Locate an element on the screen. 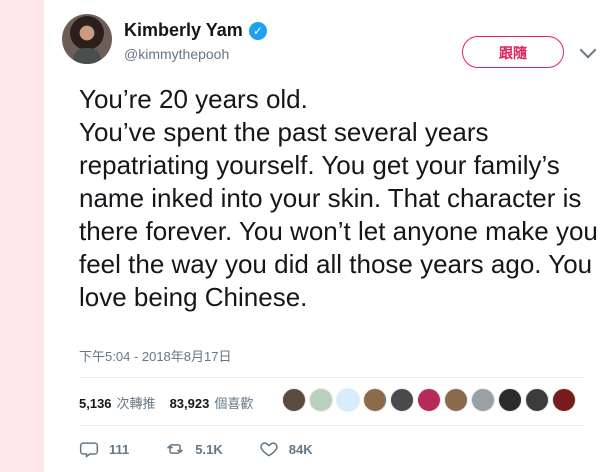 This screenshot has width=610, height=472. verified-badge-icon: ✓ is located at coordinates (257, 30).